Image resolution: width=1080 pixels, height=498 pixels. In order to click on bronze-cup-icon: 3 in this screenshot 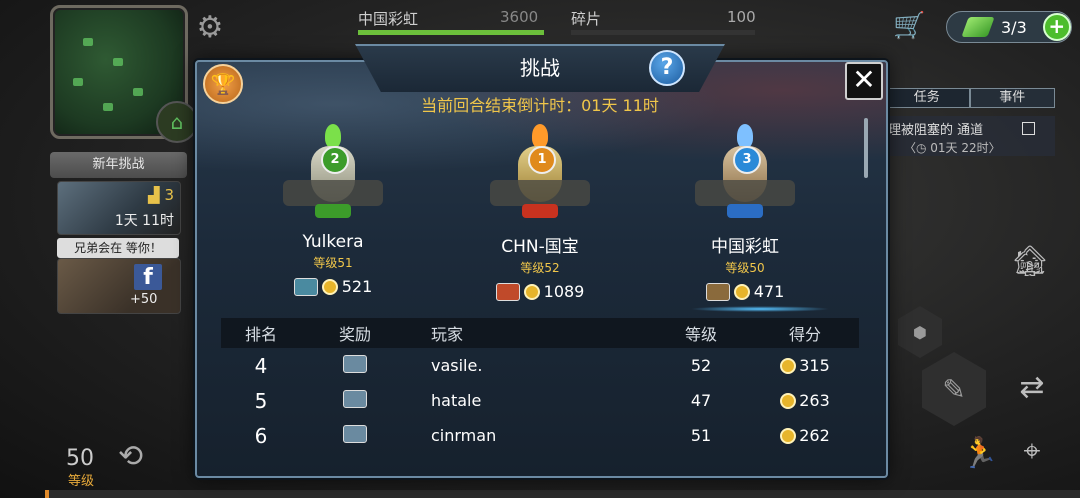, I will do `click(745, 177)`.